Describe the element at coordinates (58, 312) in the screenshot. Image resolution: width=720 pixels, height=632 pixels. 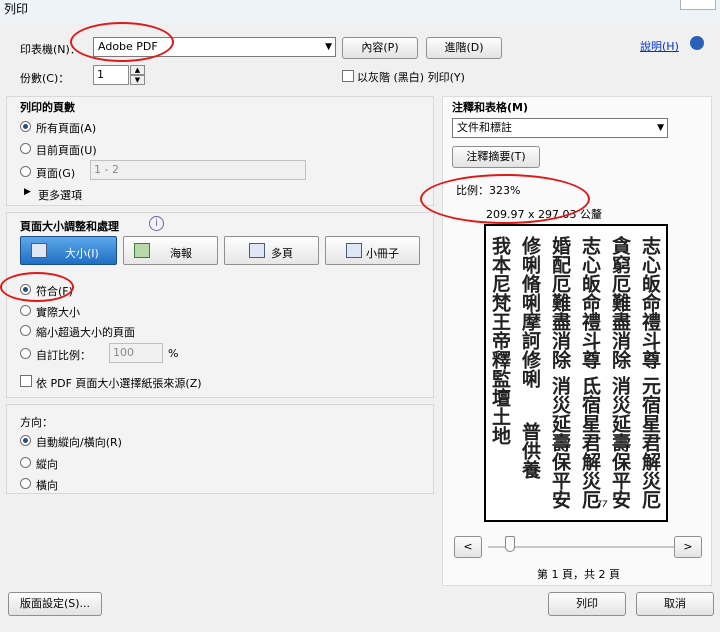
I see `actual-size-label: 實際大小` at that location.